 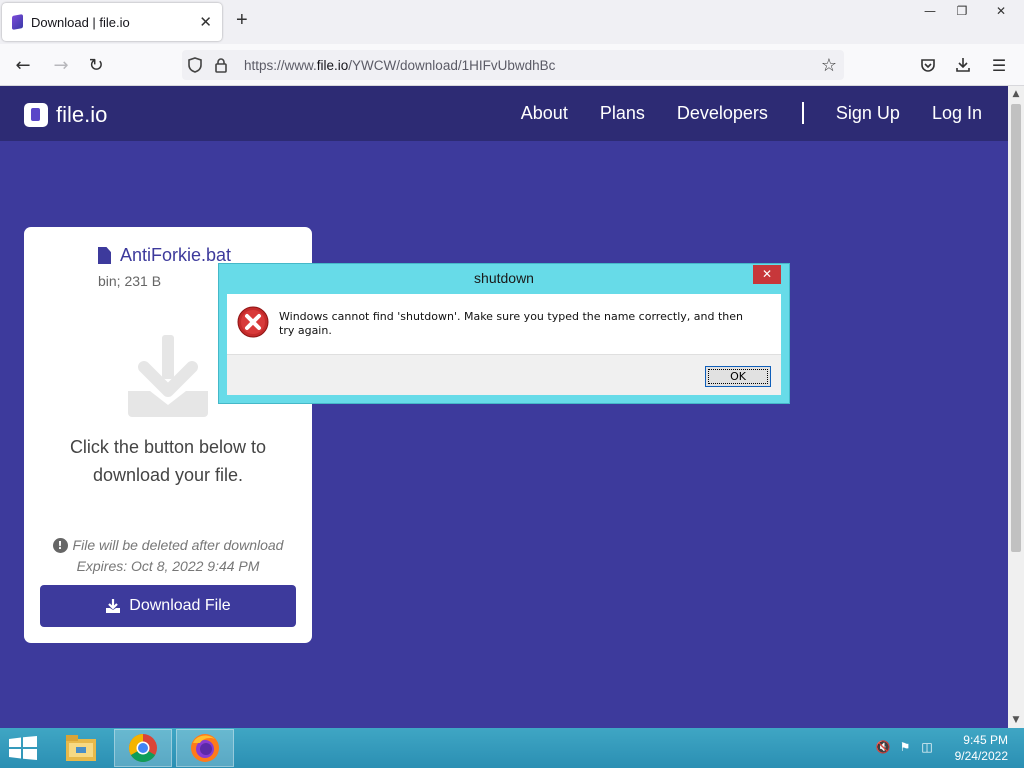 I want to click on nav-divider, so click(x=802, y=113).